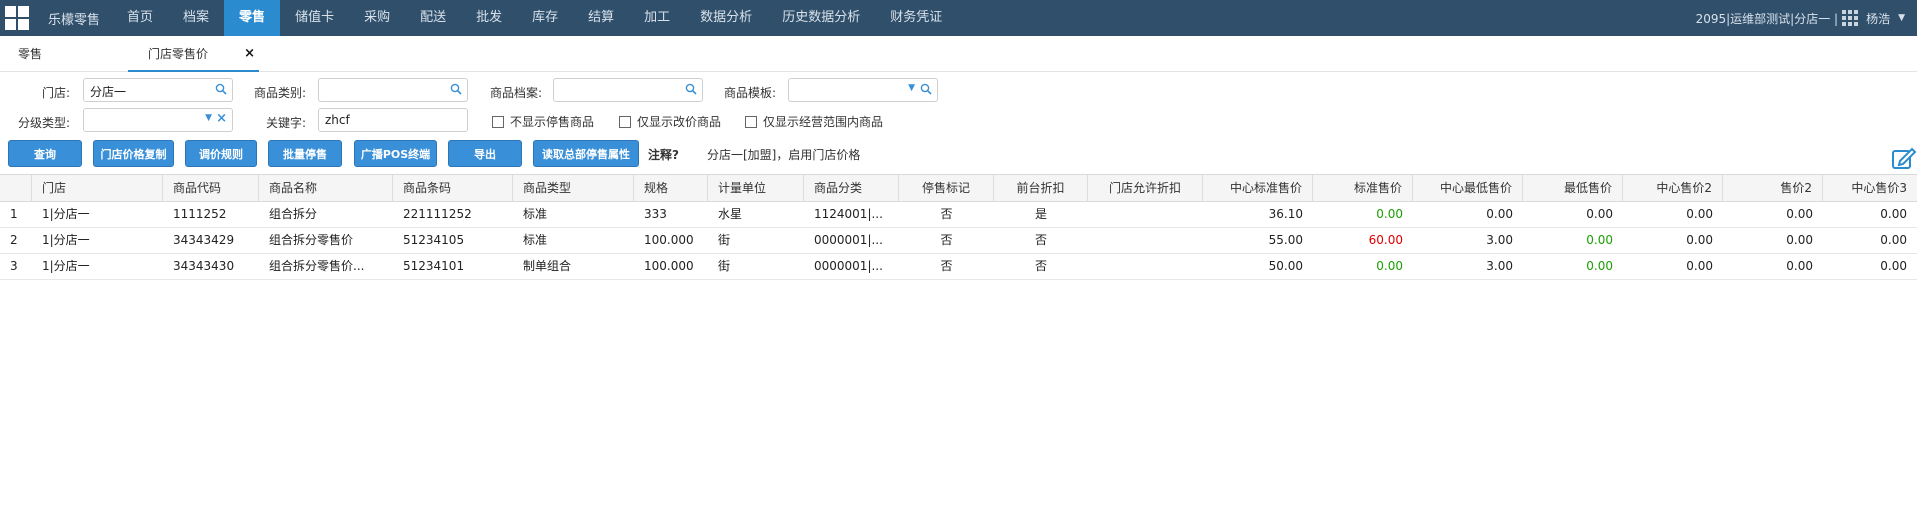 The width and height of the screenshot is (1917, 521). I want to click on keyword-input: zhcf, so click(393, 120).